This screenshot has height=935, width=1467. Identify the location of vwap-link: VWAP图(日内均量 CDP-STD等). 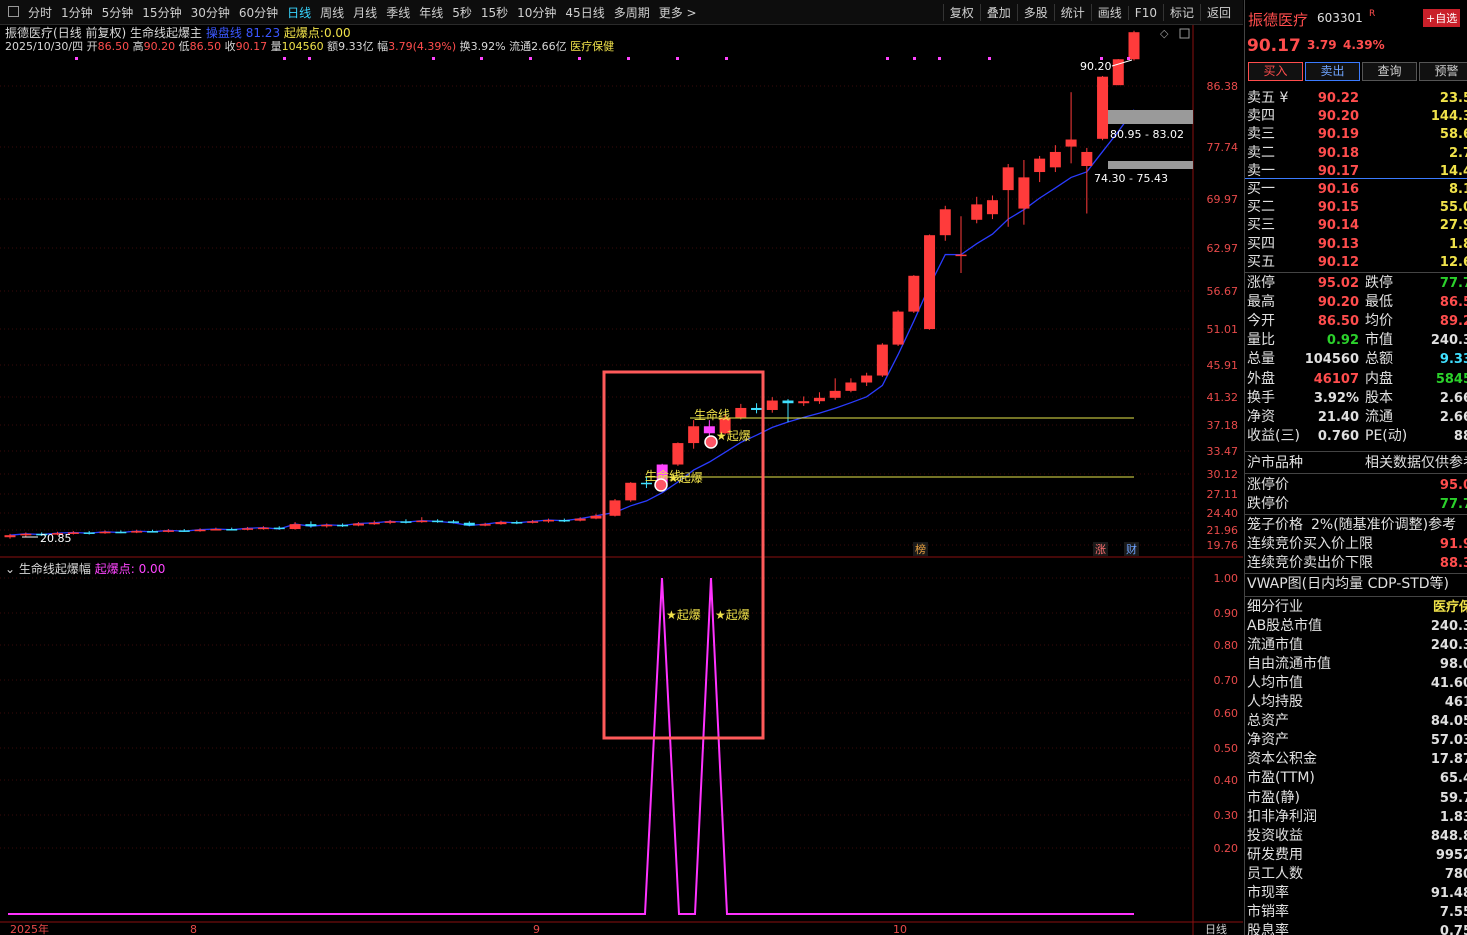
(1348, 584).